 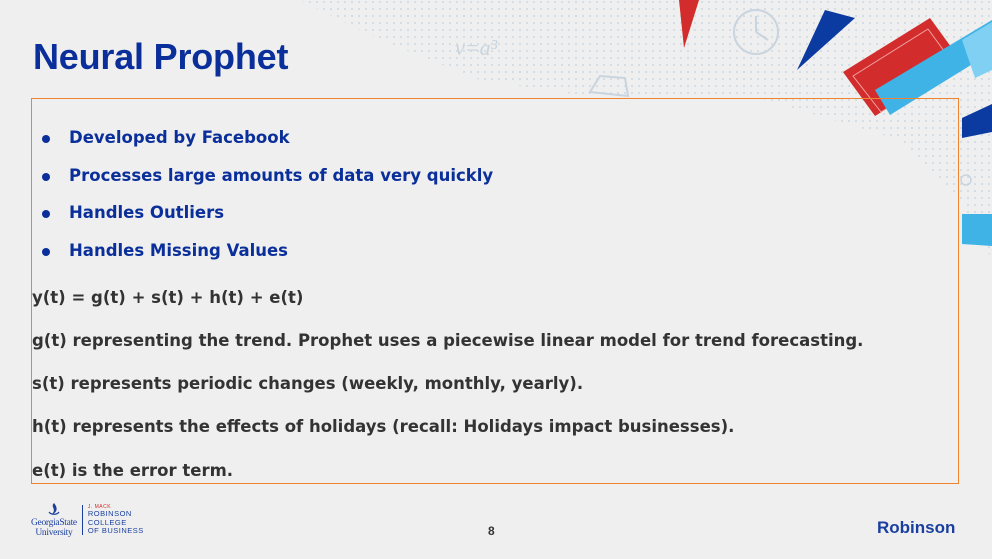 What do you see at coordinates (476, 47) in the screenshot?
I see `doodle-formula: v=a³` at bounding box center [476, 47].